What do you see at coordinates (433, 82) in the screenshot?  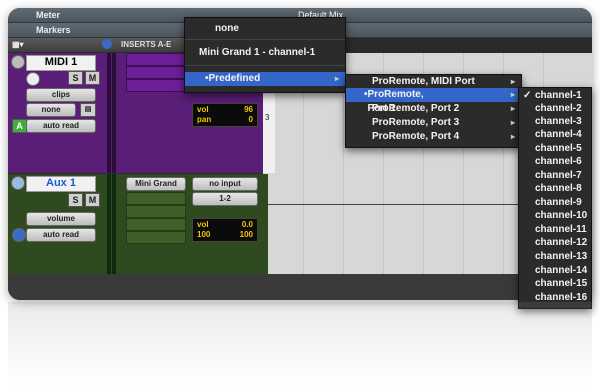 I see `menu-item-proremote-midi-port: ProRemote, MIDI Port ▸` at bounding box center [433, 82].